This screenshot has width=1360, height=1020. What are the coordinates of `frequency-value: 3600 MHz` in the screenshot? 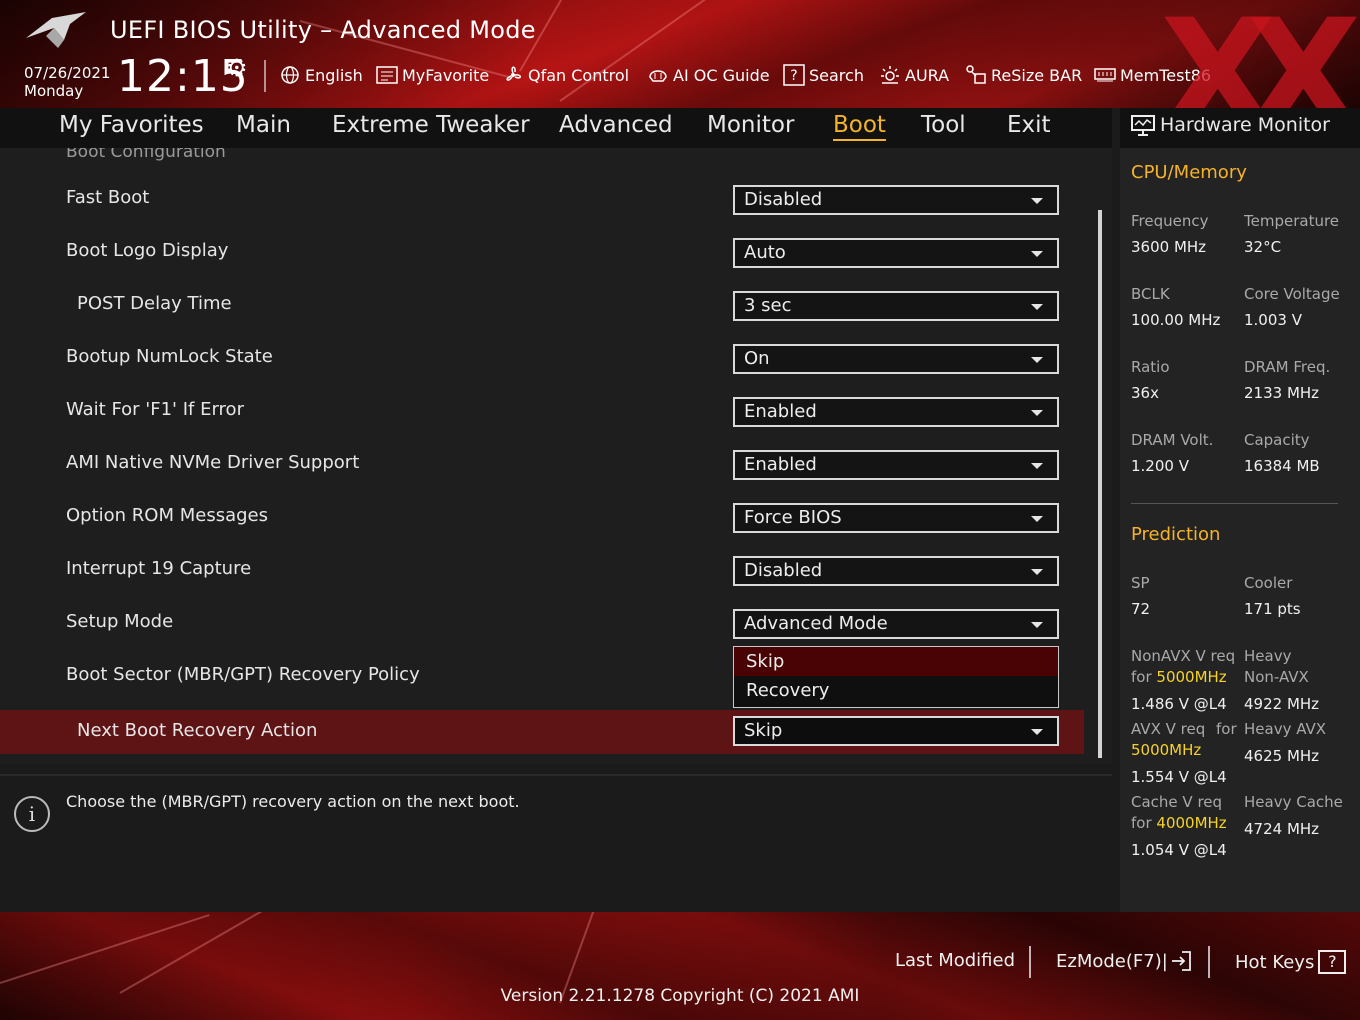 It's located at (1169, 247).